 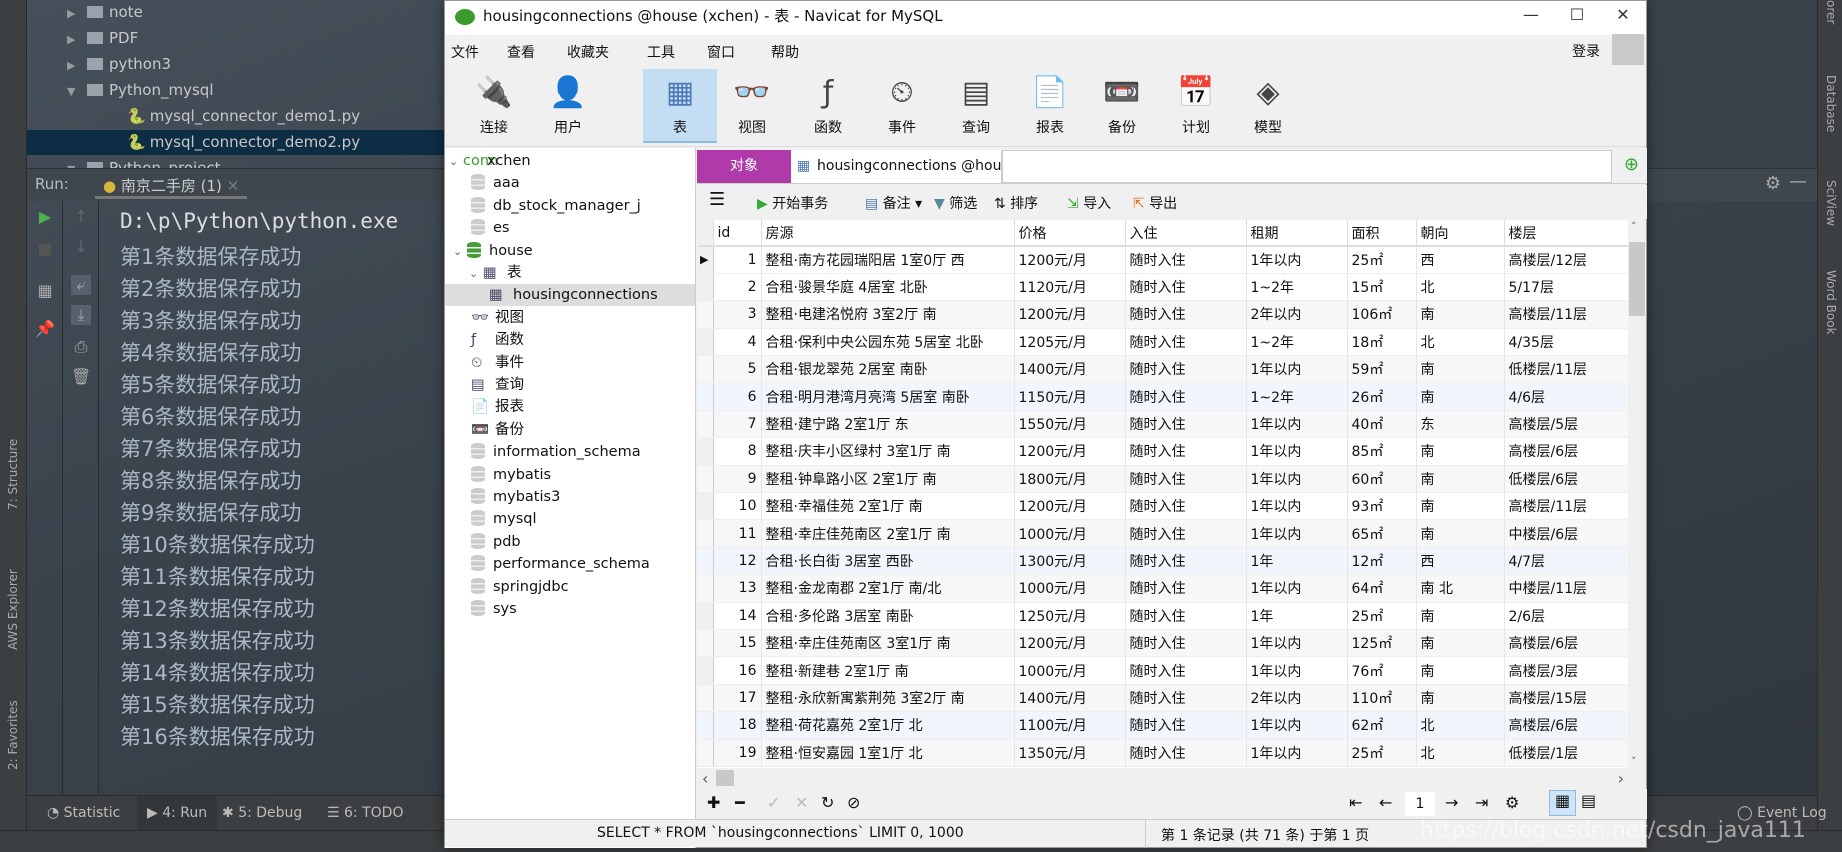 What do you see at coordinates (737, 314) in the screenshot?
I see `cell-id: 3` at bounding box center [737, 314].